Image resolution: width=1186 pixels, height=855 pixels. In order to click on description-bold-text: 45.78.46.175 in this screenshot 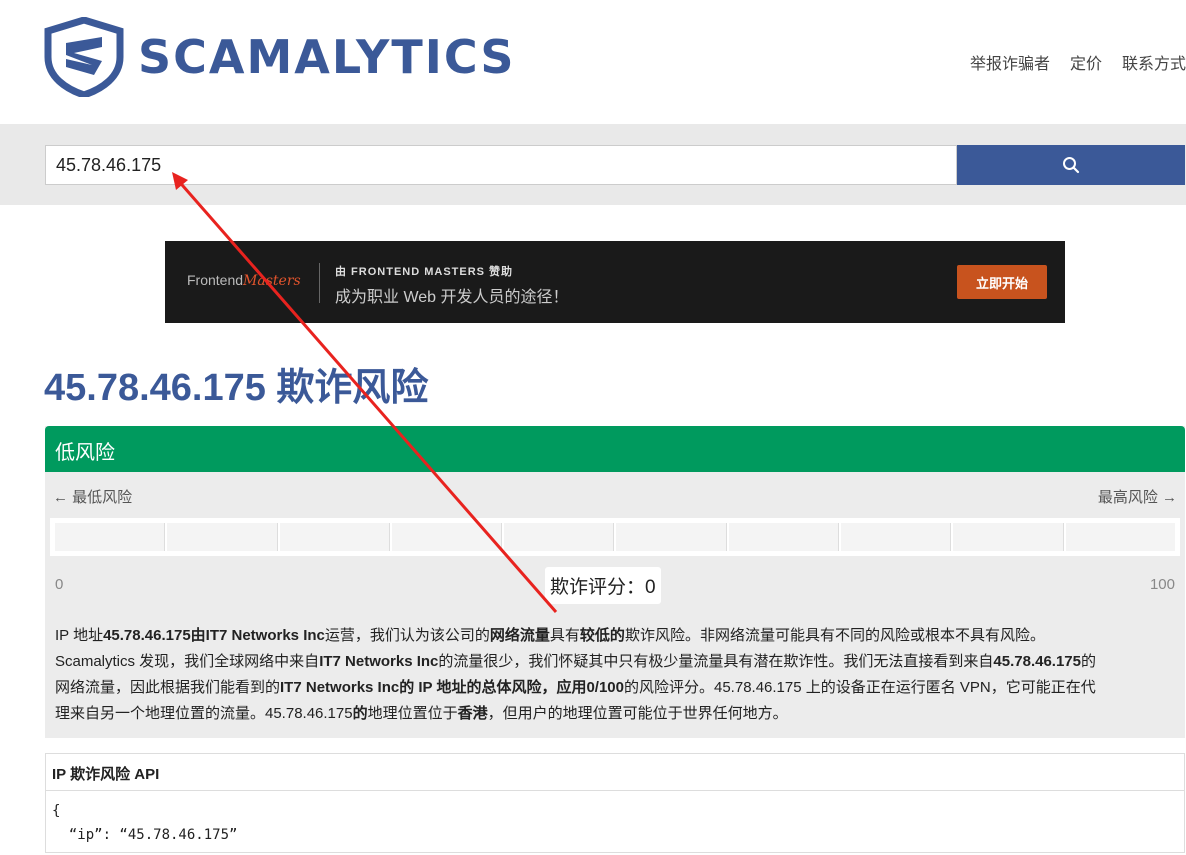, I will do `click(1037, 661)`.